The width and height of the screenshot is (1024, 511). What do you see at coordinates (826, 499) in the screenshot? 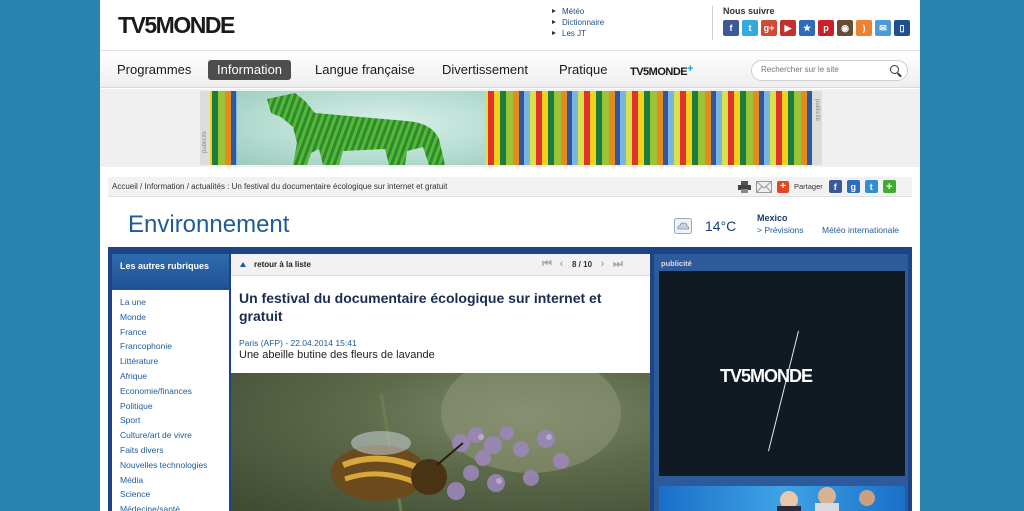
I see `promo-hosts-image` at bounding box center [826, 499].